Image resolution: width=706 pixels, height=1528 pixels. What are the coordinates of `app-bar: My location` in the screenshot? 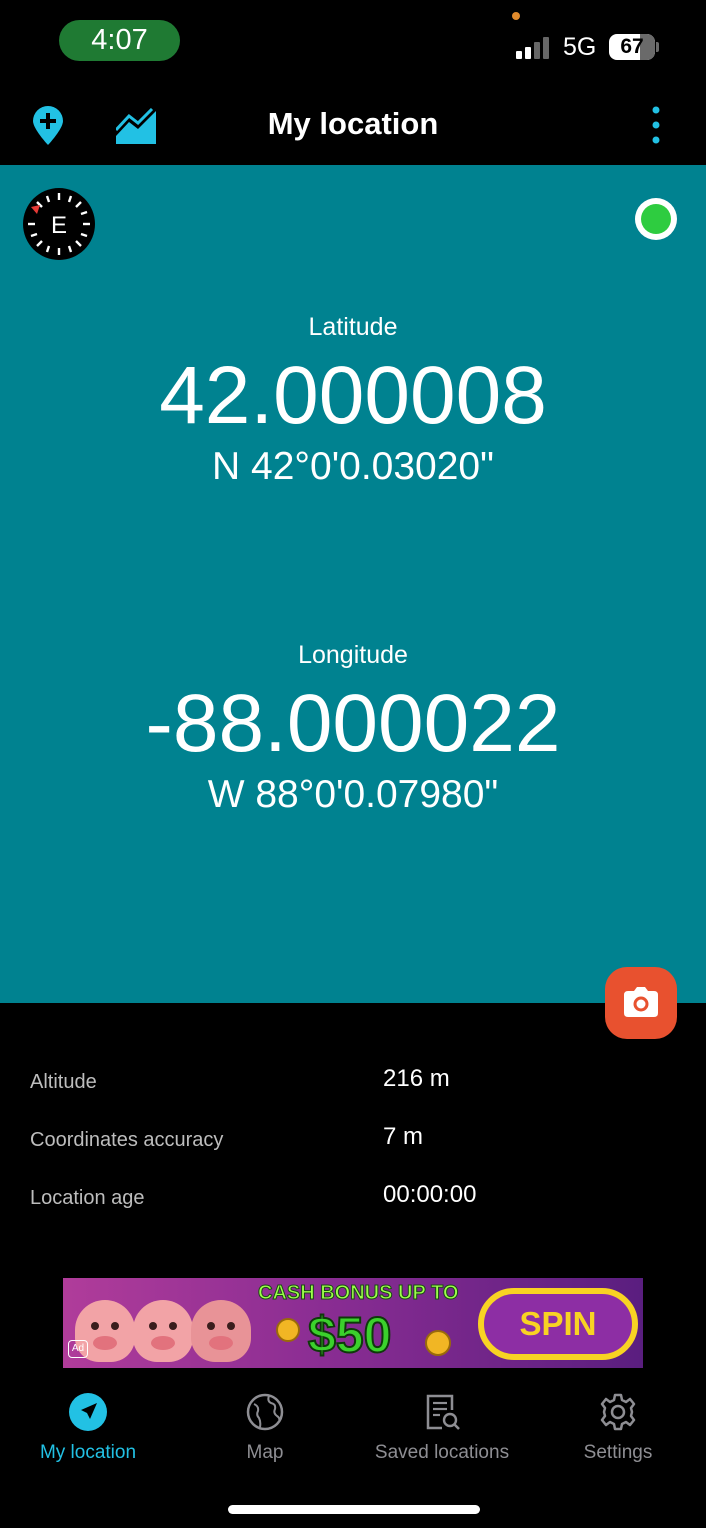 It's located at (353, 127).